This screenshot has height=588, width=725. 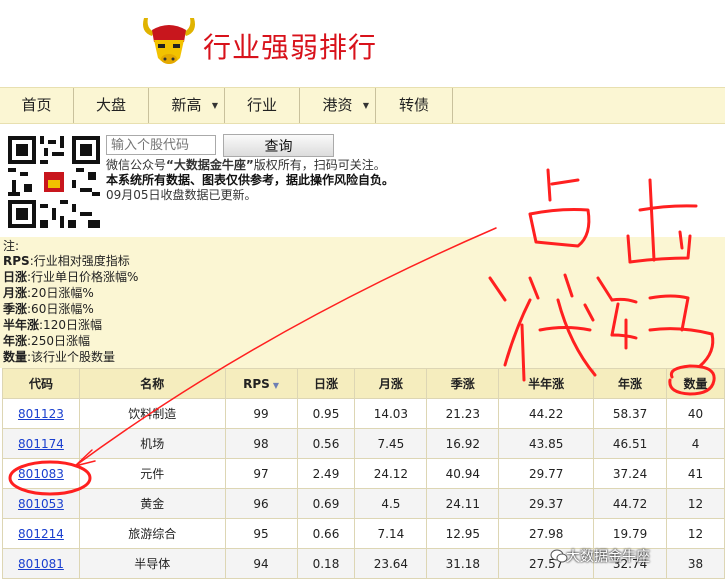 I want to click on quarter-change-cell: 31.18, so click(x=463, y=563).